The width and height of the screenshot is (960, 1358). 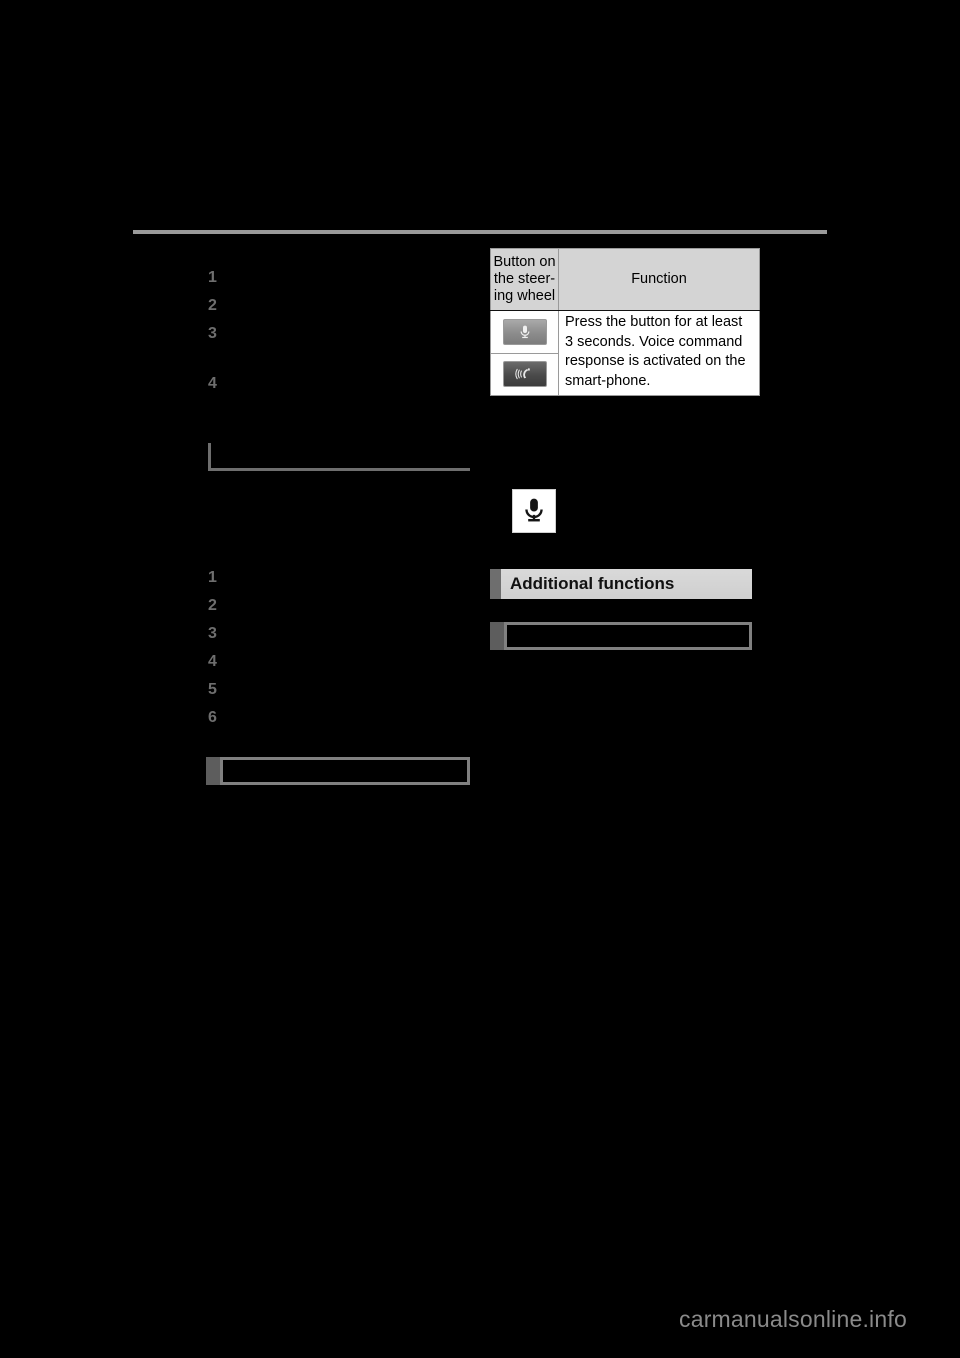 I want to click on talk-button-icon, so click(x=524, y=374).